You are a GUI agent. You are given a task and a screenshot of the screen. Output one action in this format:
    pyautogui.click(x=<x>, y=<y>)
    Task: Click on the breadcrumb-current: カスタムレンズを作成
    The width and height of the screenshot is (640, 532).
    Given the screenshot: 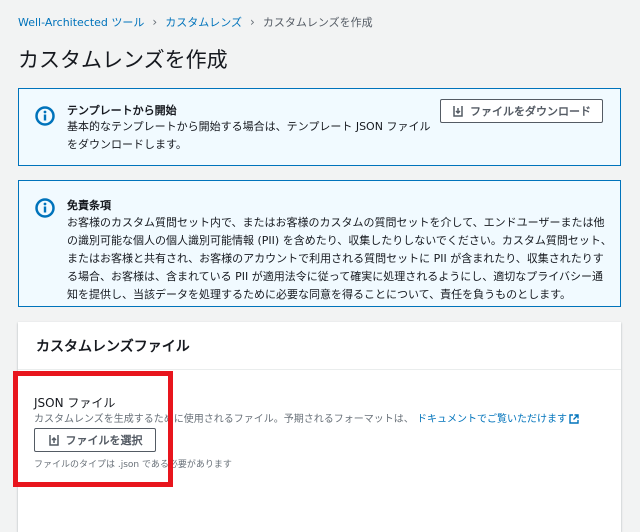 What is the action you would take?
    pyautogui.click(x=317, y=22)
    